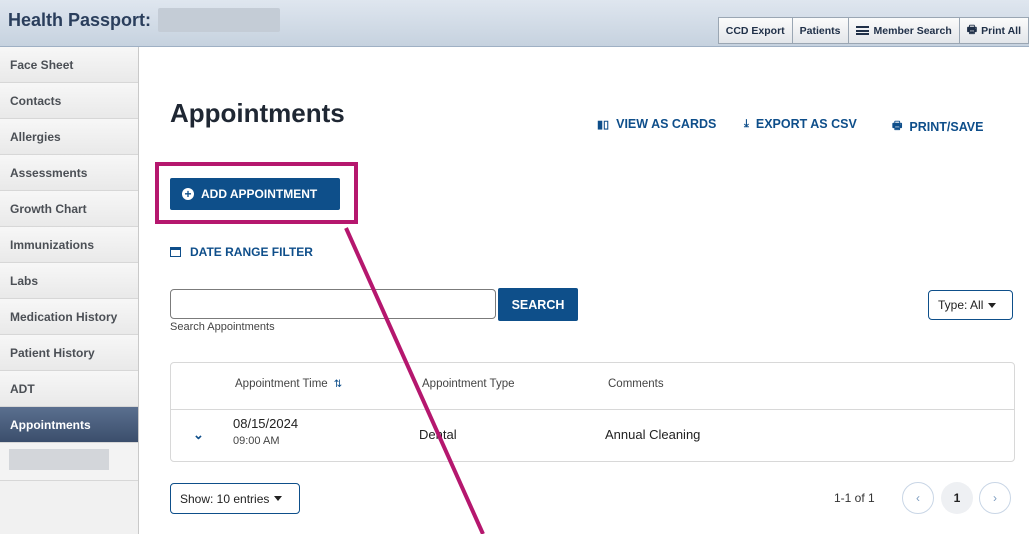  I want to click on search-button: SEARCH, so click(538, 304).